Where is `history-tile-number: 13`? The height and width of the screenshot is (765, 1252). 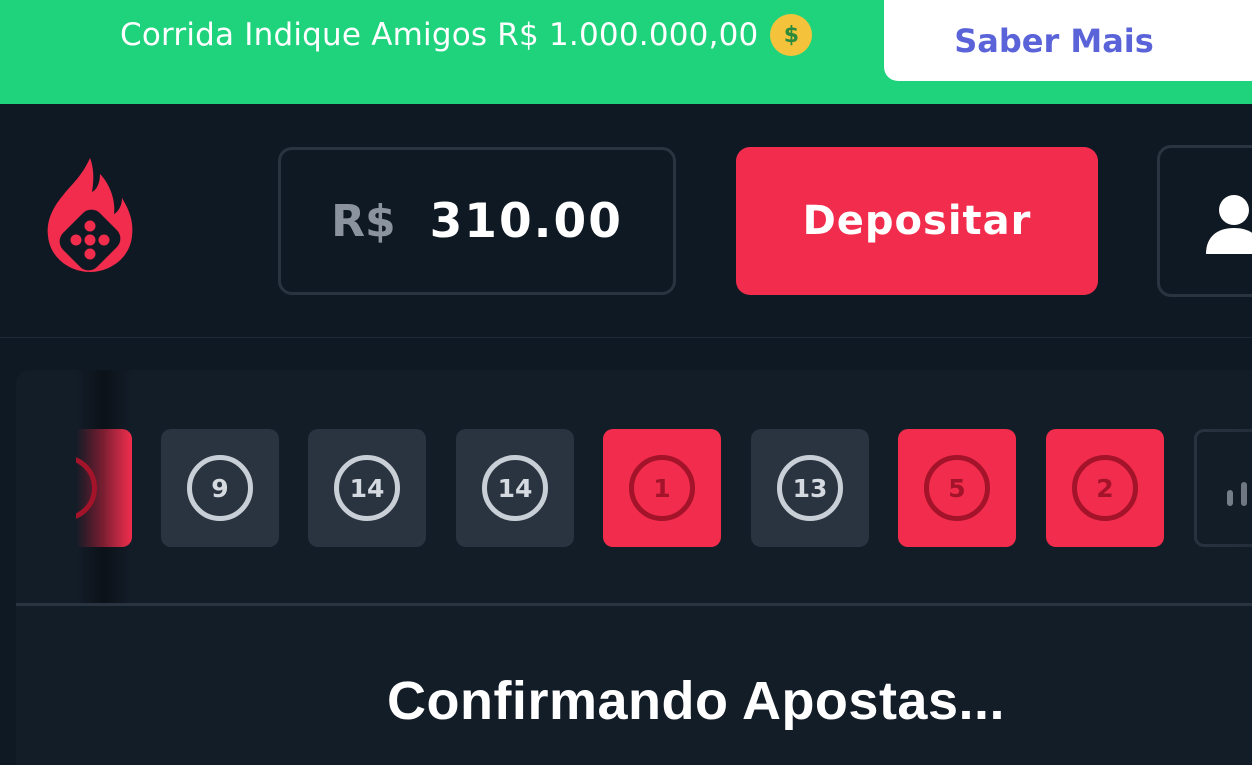
history-tile-number: 13 is located at coordinates (810, 488).